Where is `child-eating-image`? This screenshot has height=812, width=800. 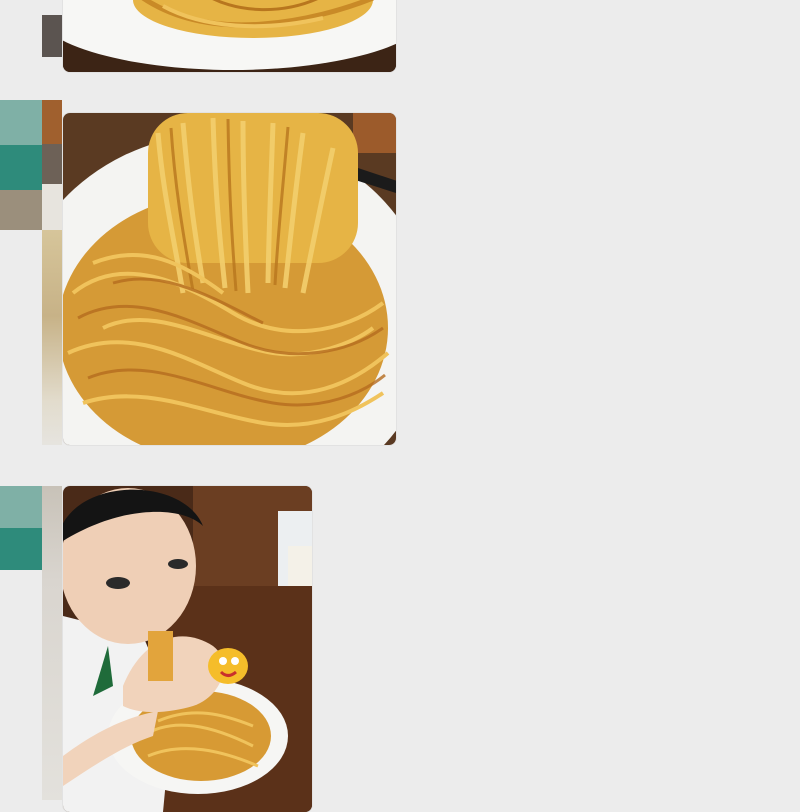 child-eating-image is located at coordinates (187, 649).